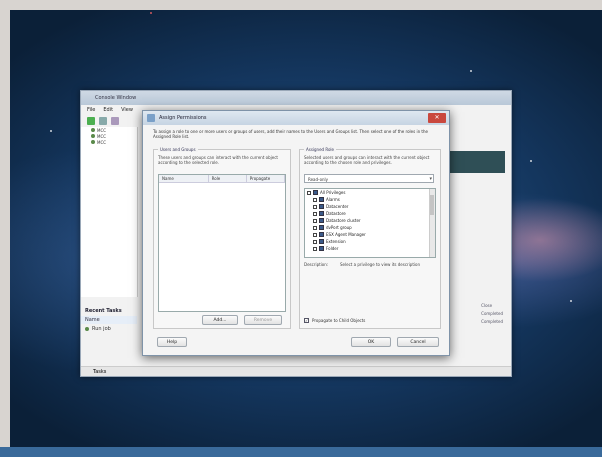  I want to click on tree-item: MCC, so click(109, 142).